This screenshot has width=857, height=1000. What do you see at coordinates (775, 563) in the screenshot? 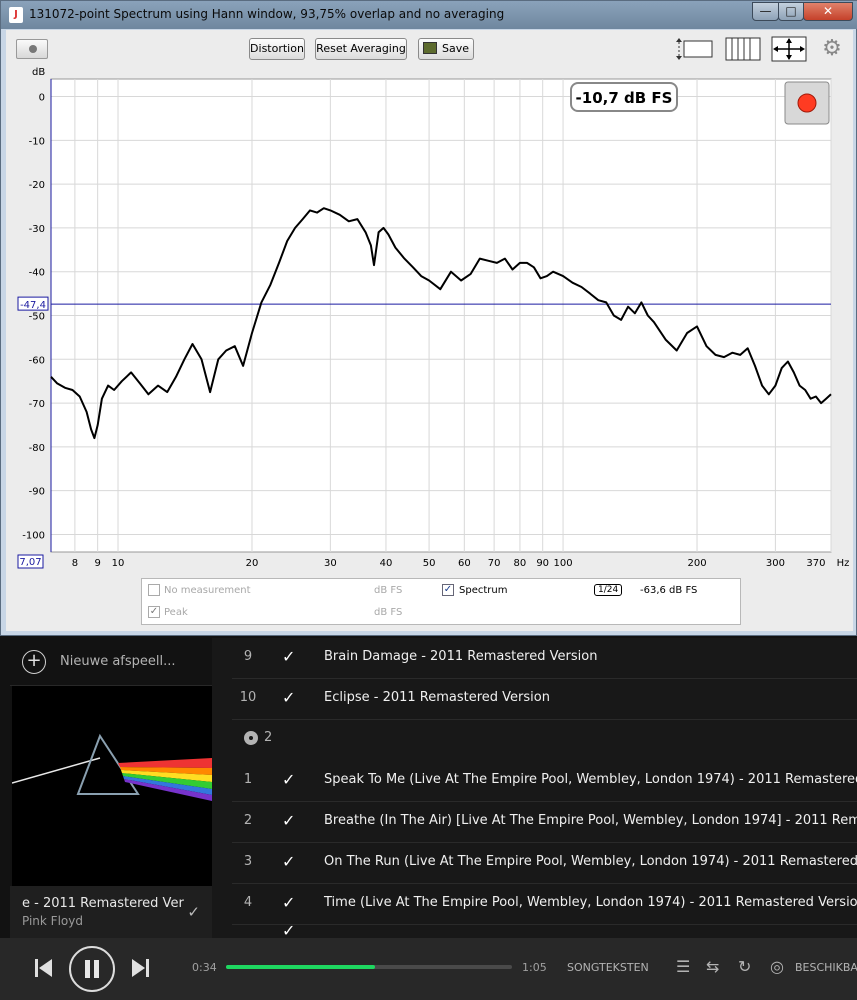
I see `x-tick-label: 300` at bounding box center [775, 563].